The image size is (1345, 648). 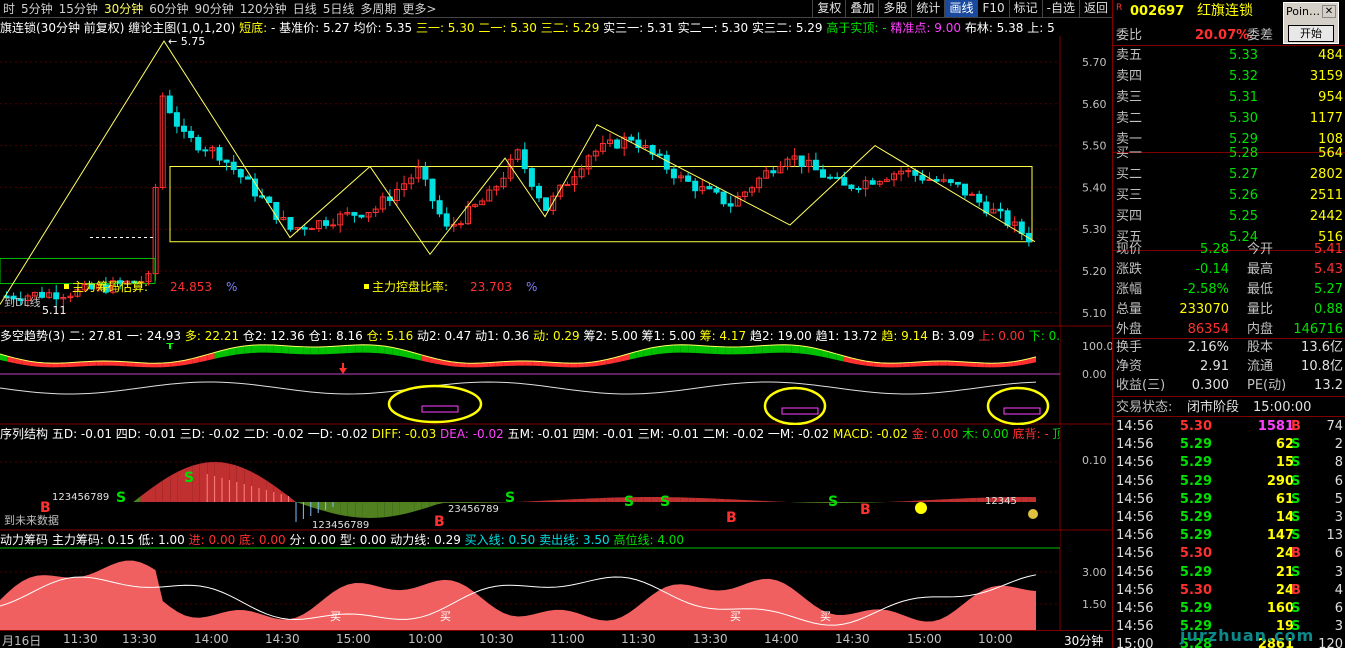 What do you see at coordinates (1229, 216) in the screenshot?
I see `bid-row: 买四 5.25 2442` at bounding box center [1229, 216].